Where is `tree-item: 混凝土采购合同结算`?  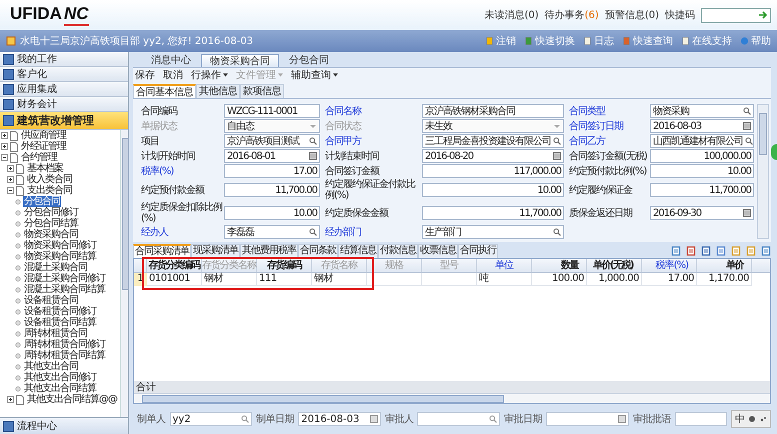 tree-item: 混凝土采购合同结算 is located at coordinates (64, 289).